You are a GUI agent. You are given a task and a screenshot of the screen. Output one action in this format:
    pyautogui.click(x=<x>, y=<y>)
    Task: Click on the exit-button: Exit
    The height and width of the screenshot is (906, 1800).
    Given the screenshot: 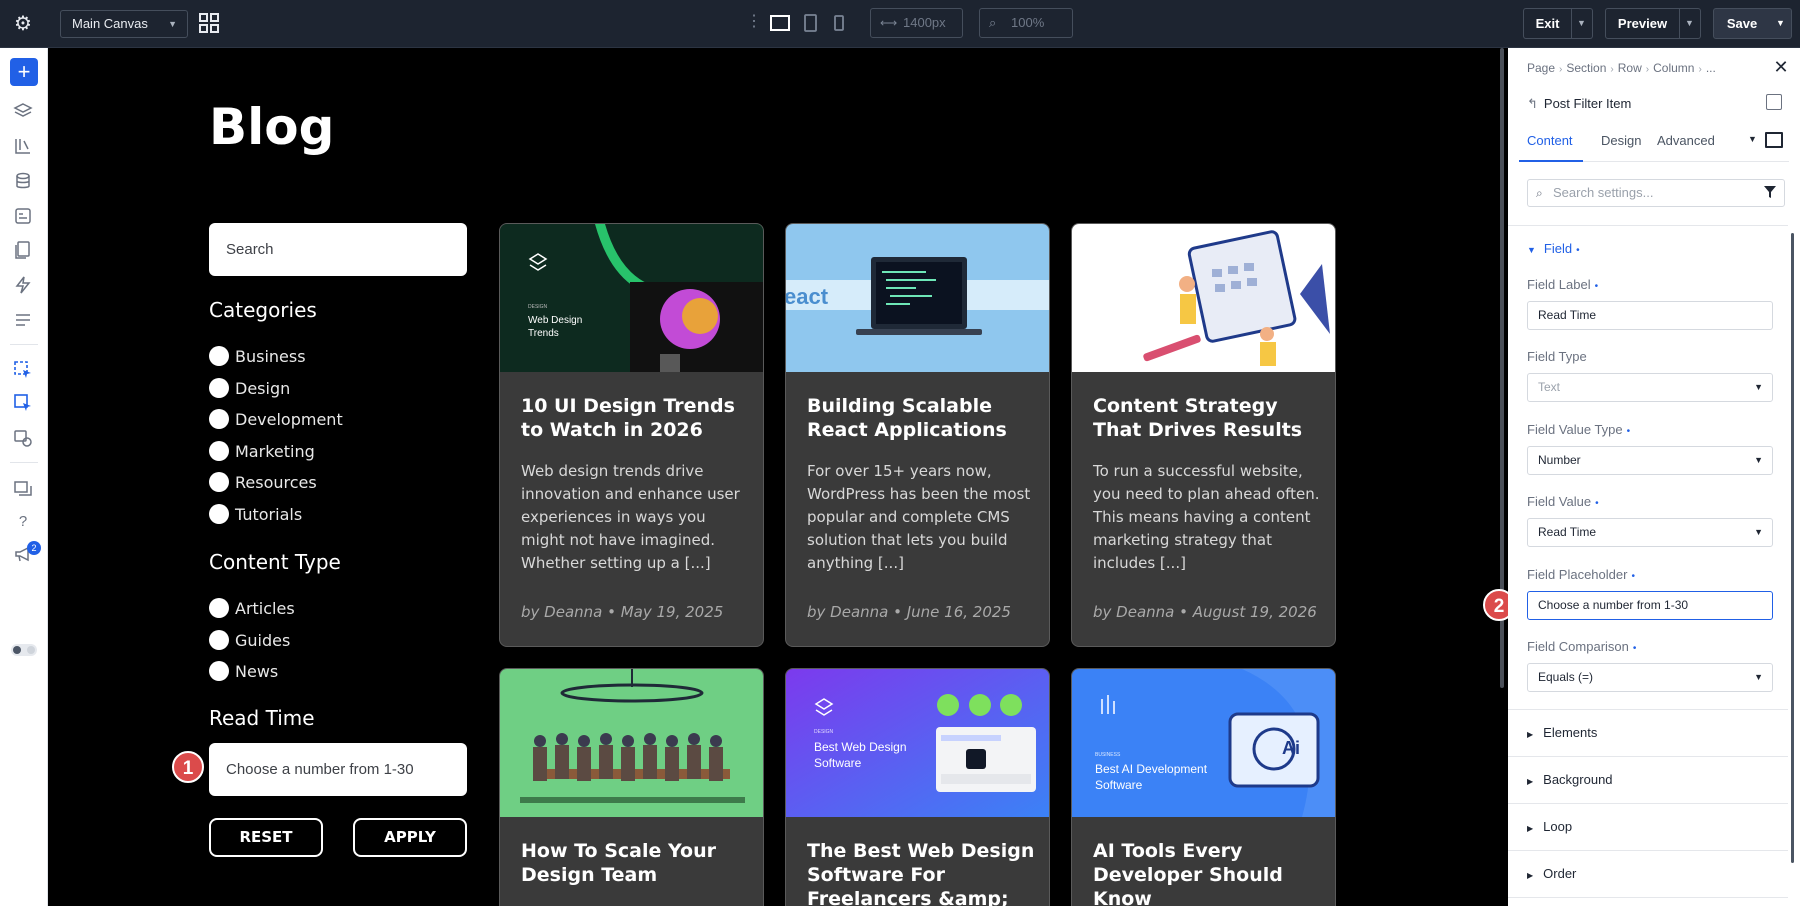 What is the action you would take?
    pyautogui.click(x=1547, y=23)
    